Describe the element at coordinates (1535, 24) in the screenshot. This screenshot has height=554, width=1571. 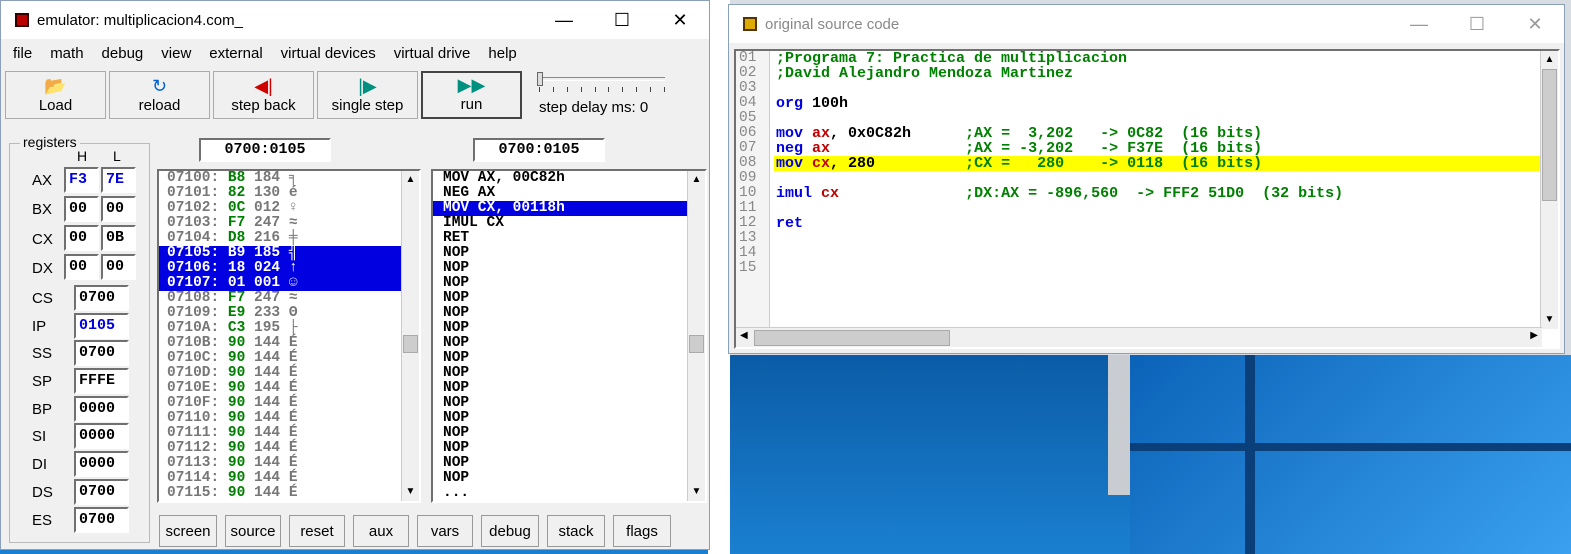
I see `close-button: ✕` at that location.